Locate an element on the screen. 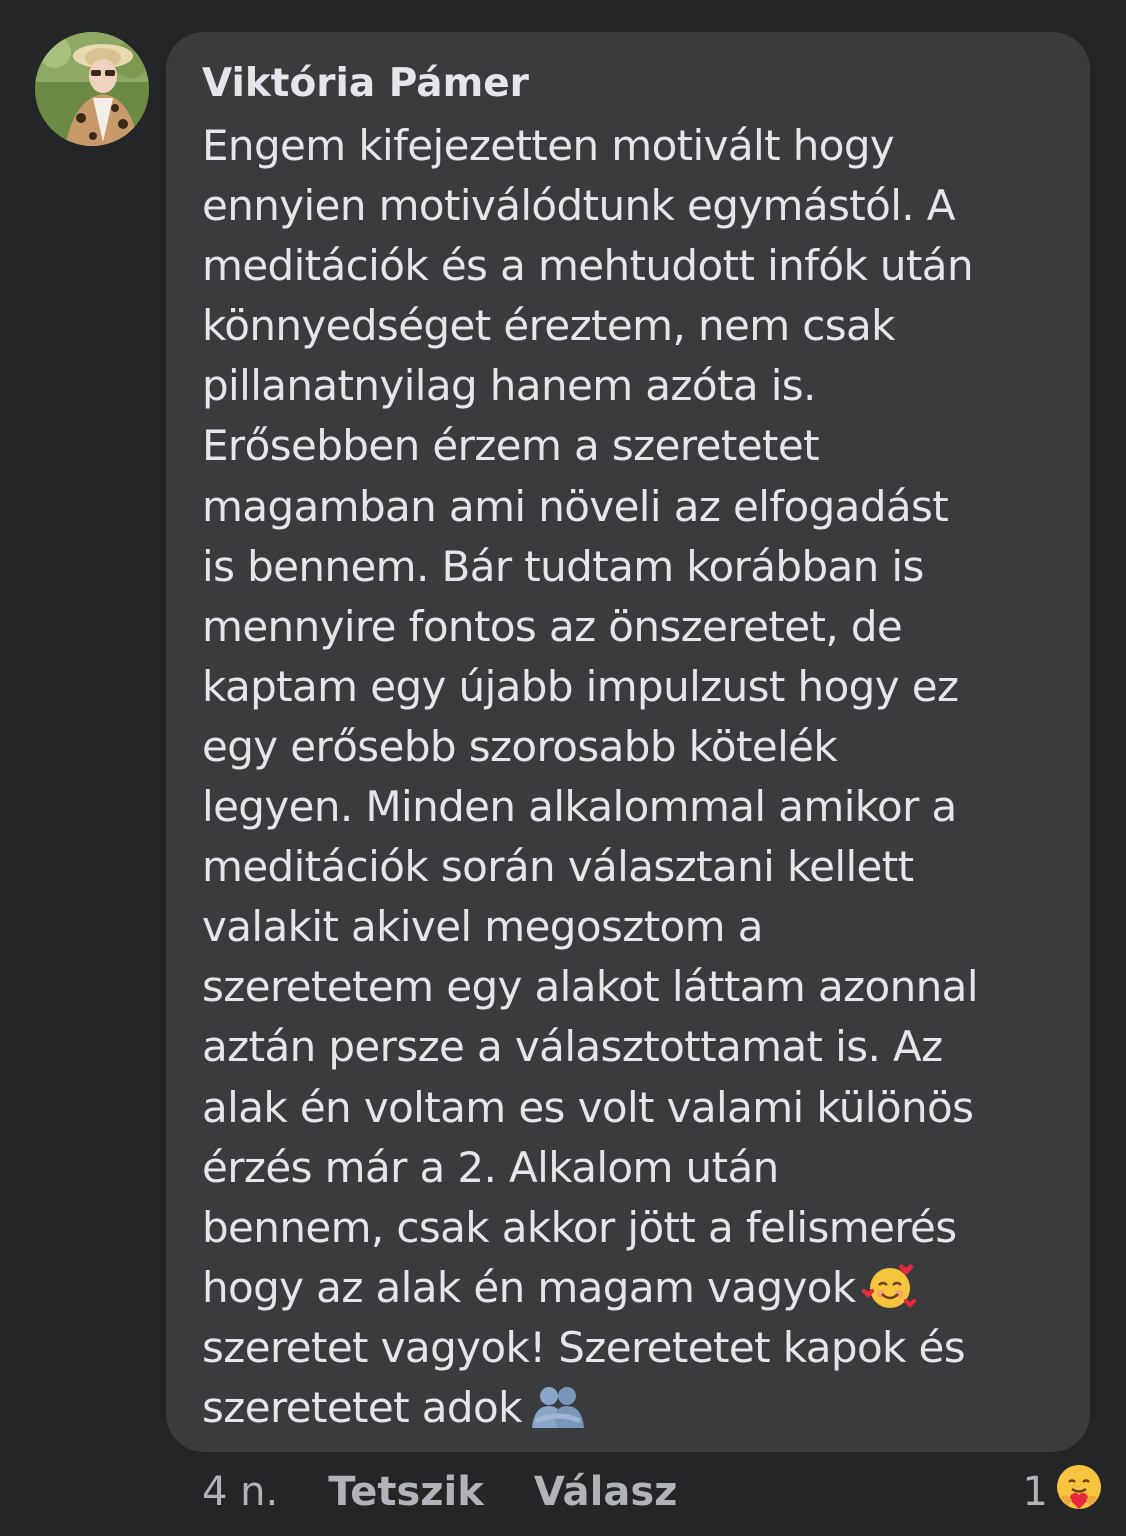  comment-line: meditációk során választani kellett is located at coordinates (558, 867).